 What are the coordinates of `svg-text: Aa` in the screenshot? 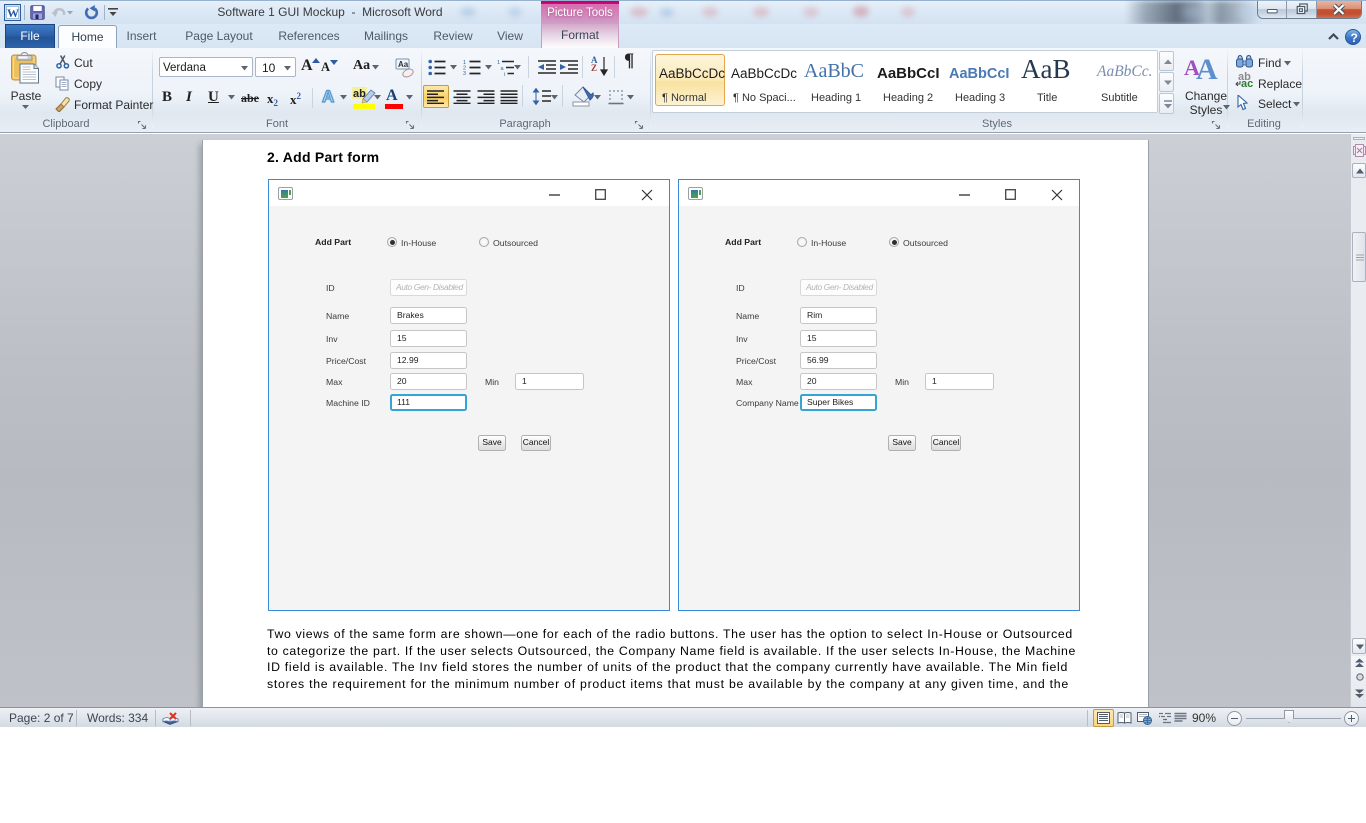 It's located at (403, 64).